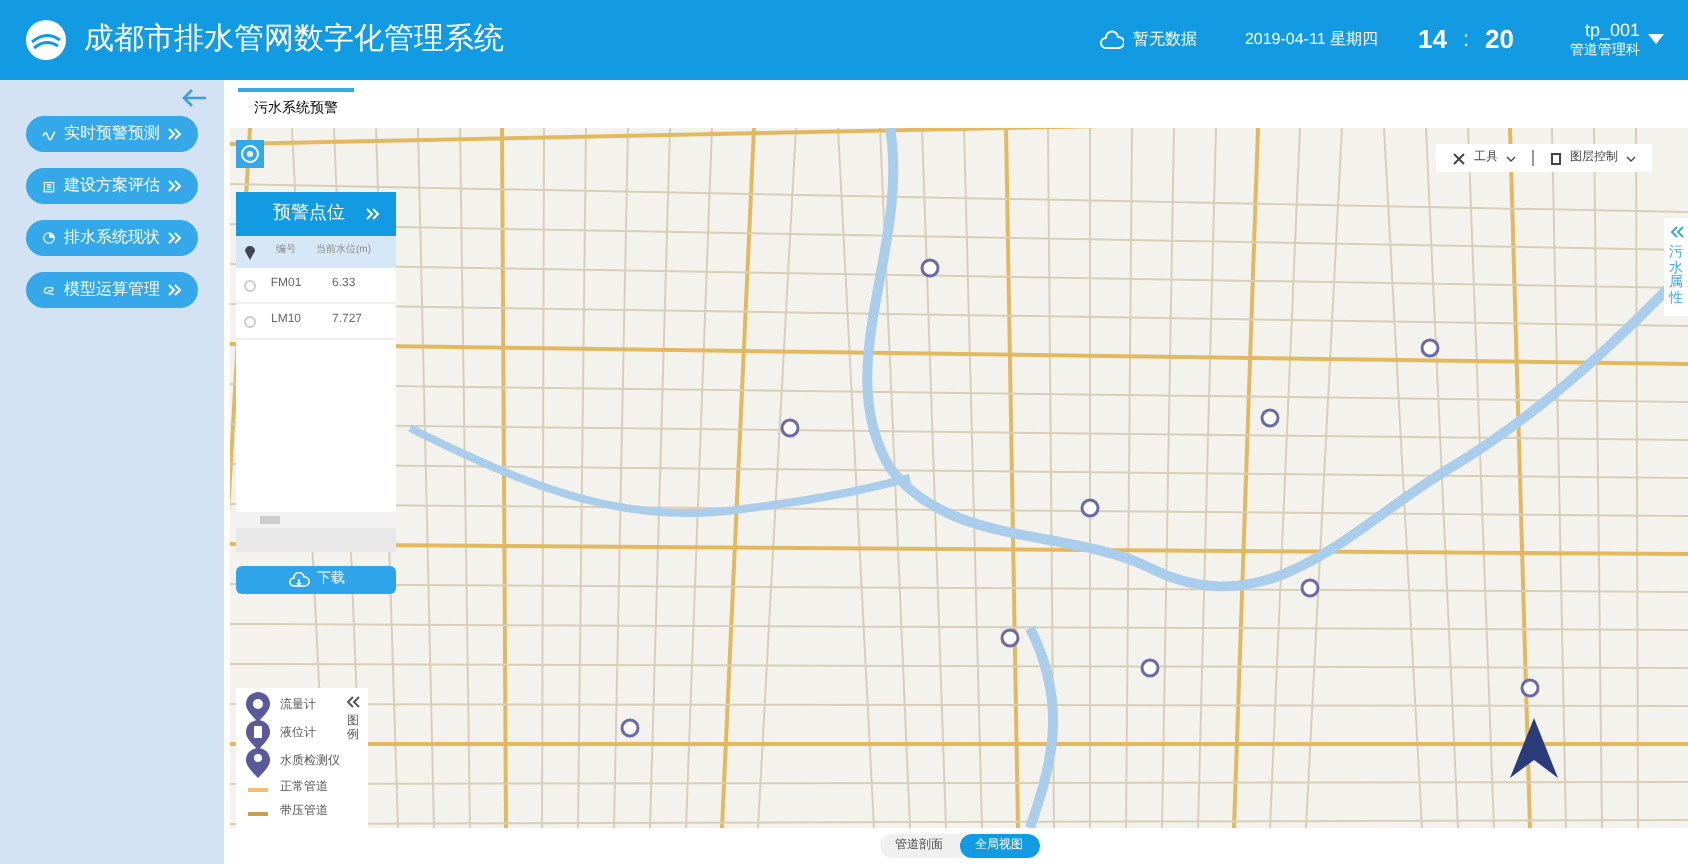  I want to click on cloud-download-icon, so click(298, 580).